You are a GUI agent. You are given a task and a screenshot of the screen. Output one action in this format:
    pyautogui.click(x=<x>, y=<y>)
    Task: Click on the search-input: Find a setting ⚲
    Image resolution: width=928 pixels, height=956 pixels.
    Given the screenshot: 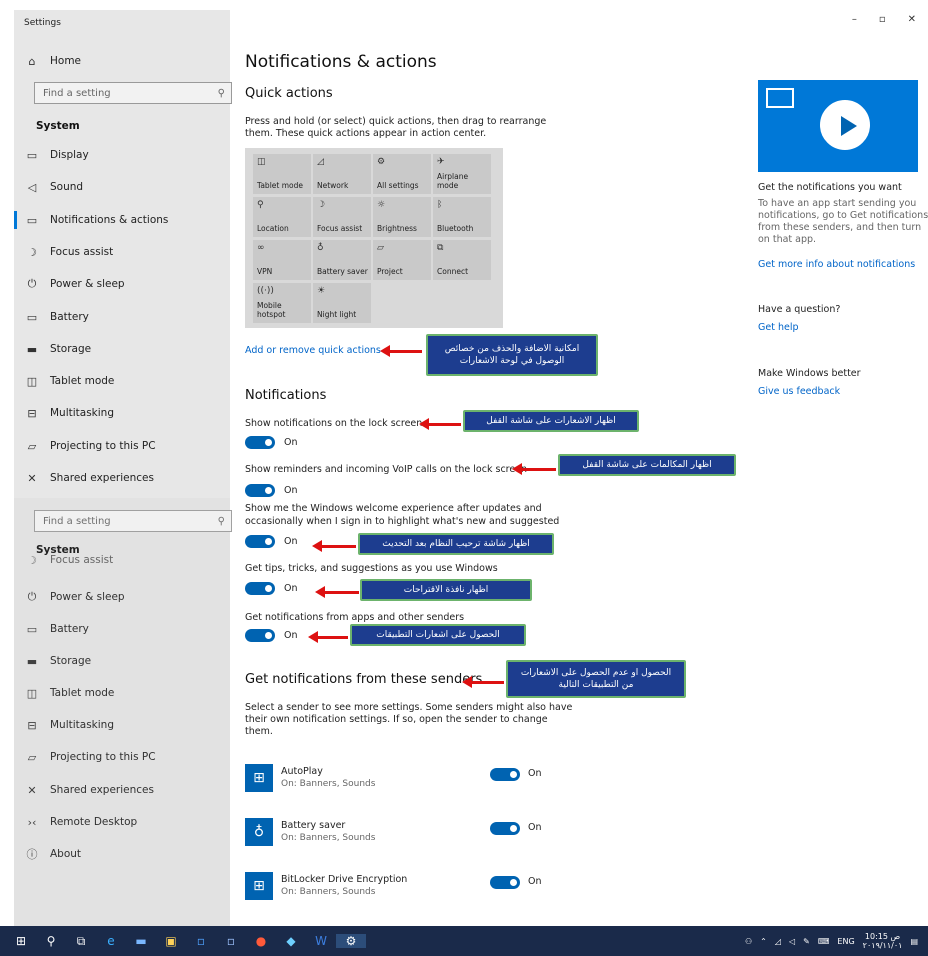 What is the action you would take?
    pyautogui.click(x=133, y=93)
    